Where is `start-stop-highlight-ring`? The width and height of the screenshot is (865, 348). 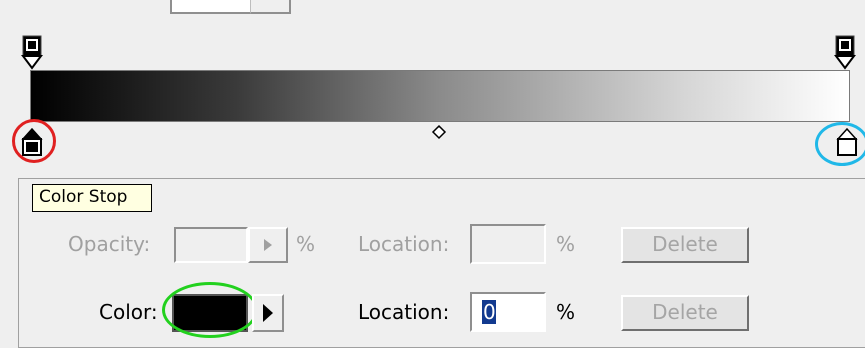 start-stop-highlight-ring is located at coordinates (34, 141).